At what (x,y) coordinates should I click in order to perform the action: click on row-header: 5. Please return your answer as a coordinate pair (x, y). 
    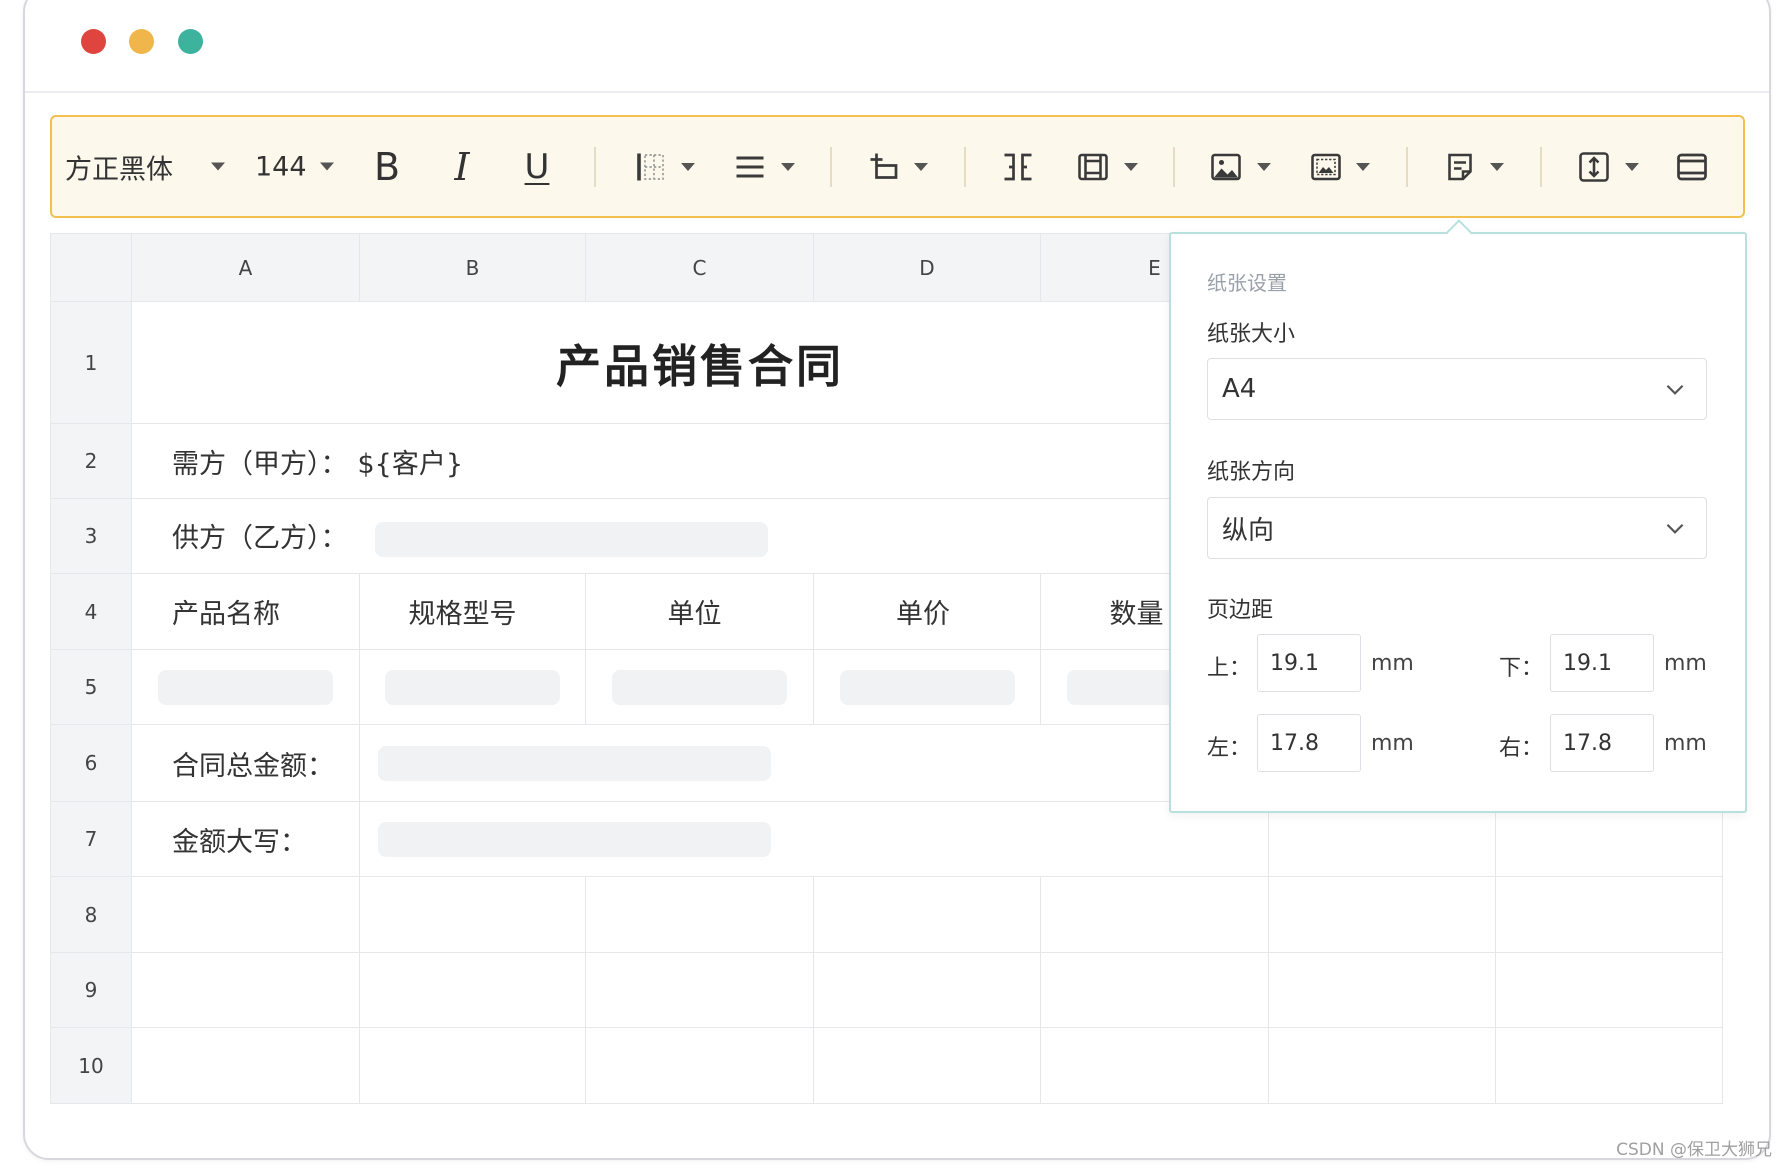
    Looking at the image, I should click on (91, 687).